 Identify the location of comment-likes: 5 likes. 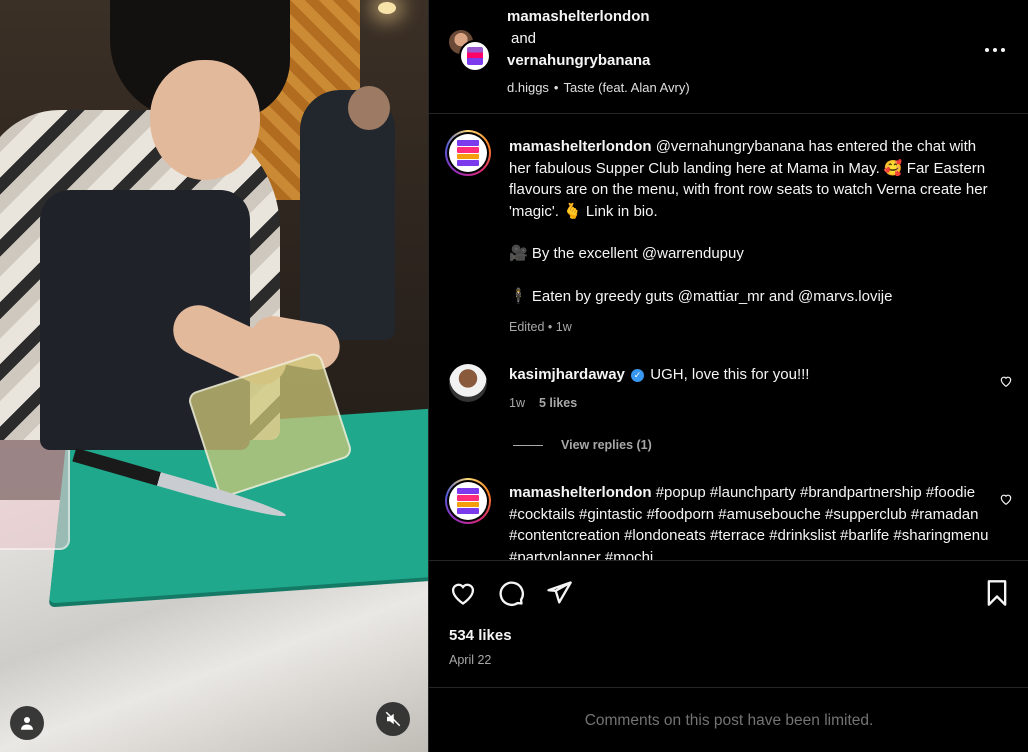
(558, 403).